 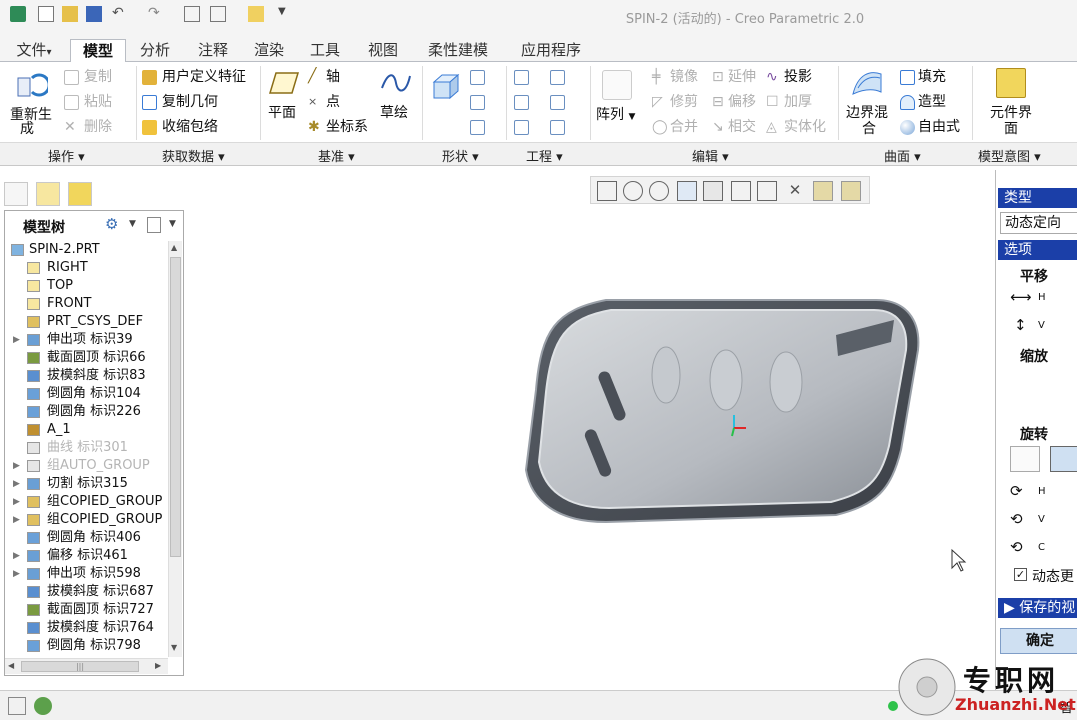 I want to click on tree-vscroll-thumb, so click(x=175, y=407).